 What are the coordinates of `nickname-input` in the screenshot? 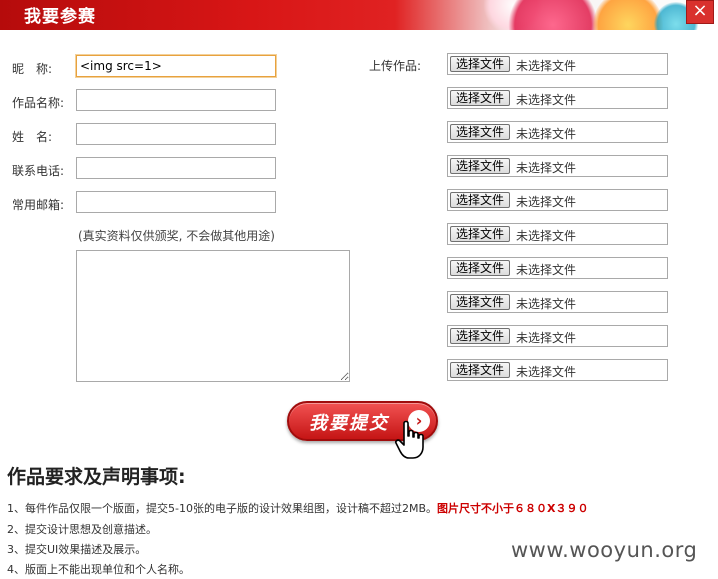 It's located at (176, 66).